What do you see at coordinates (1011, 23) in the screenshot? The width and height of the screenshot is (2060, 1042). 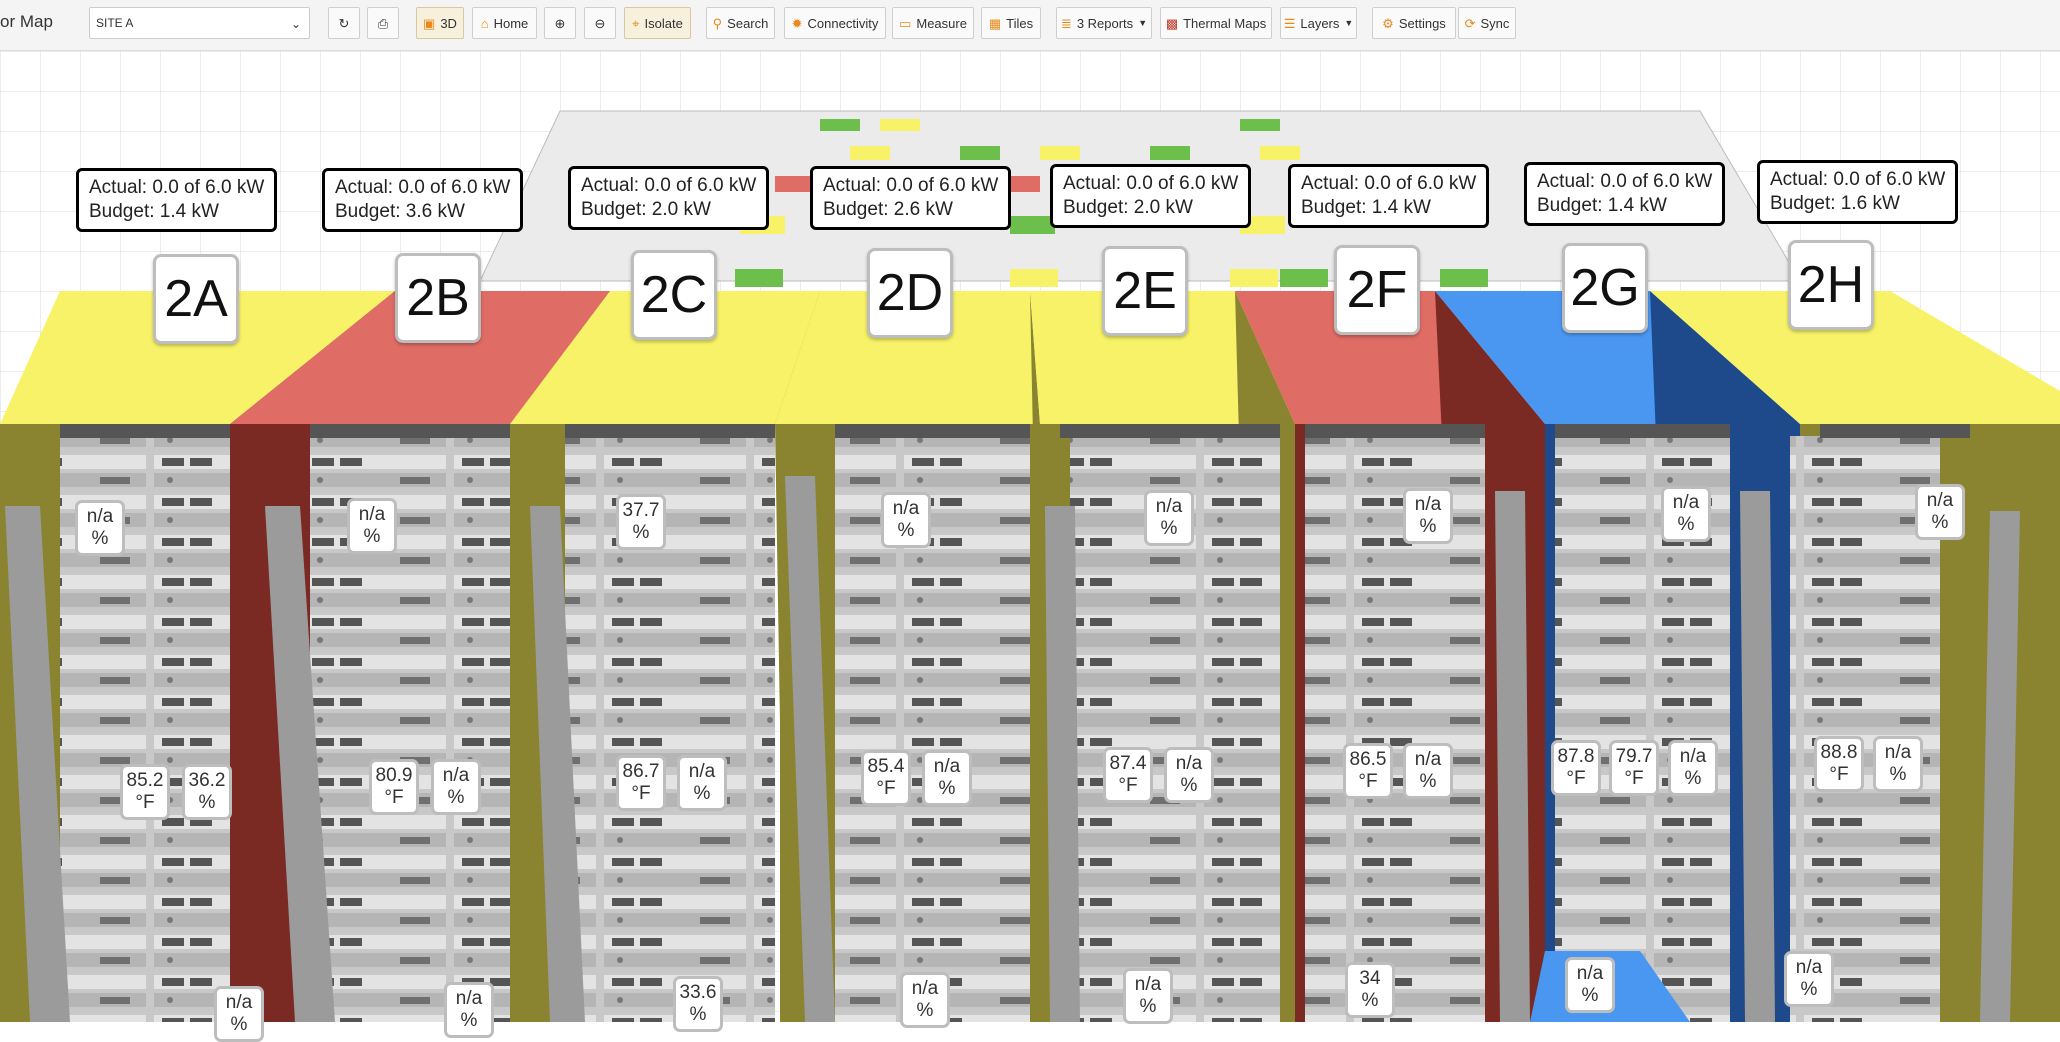 I see `tiles-button: ▦ Tiles` at bounding box center [1011, 23].